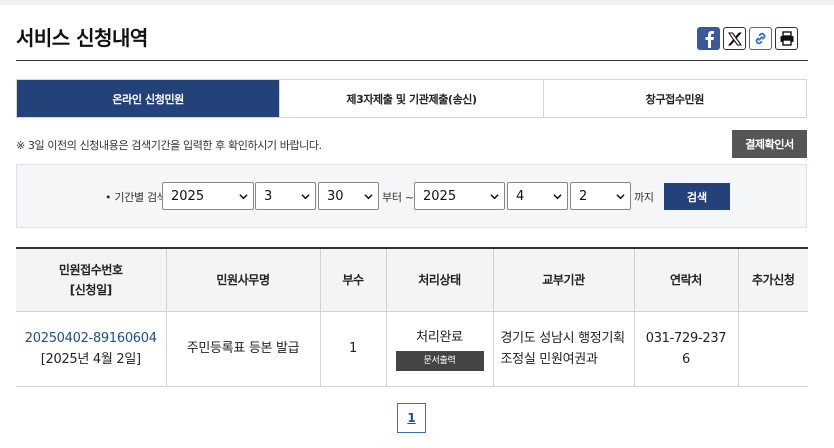 The image size is (834, 448). I want to click on from-month-value: 3, so click(268, 196).